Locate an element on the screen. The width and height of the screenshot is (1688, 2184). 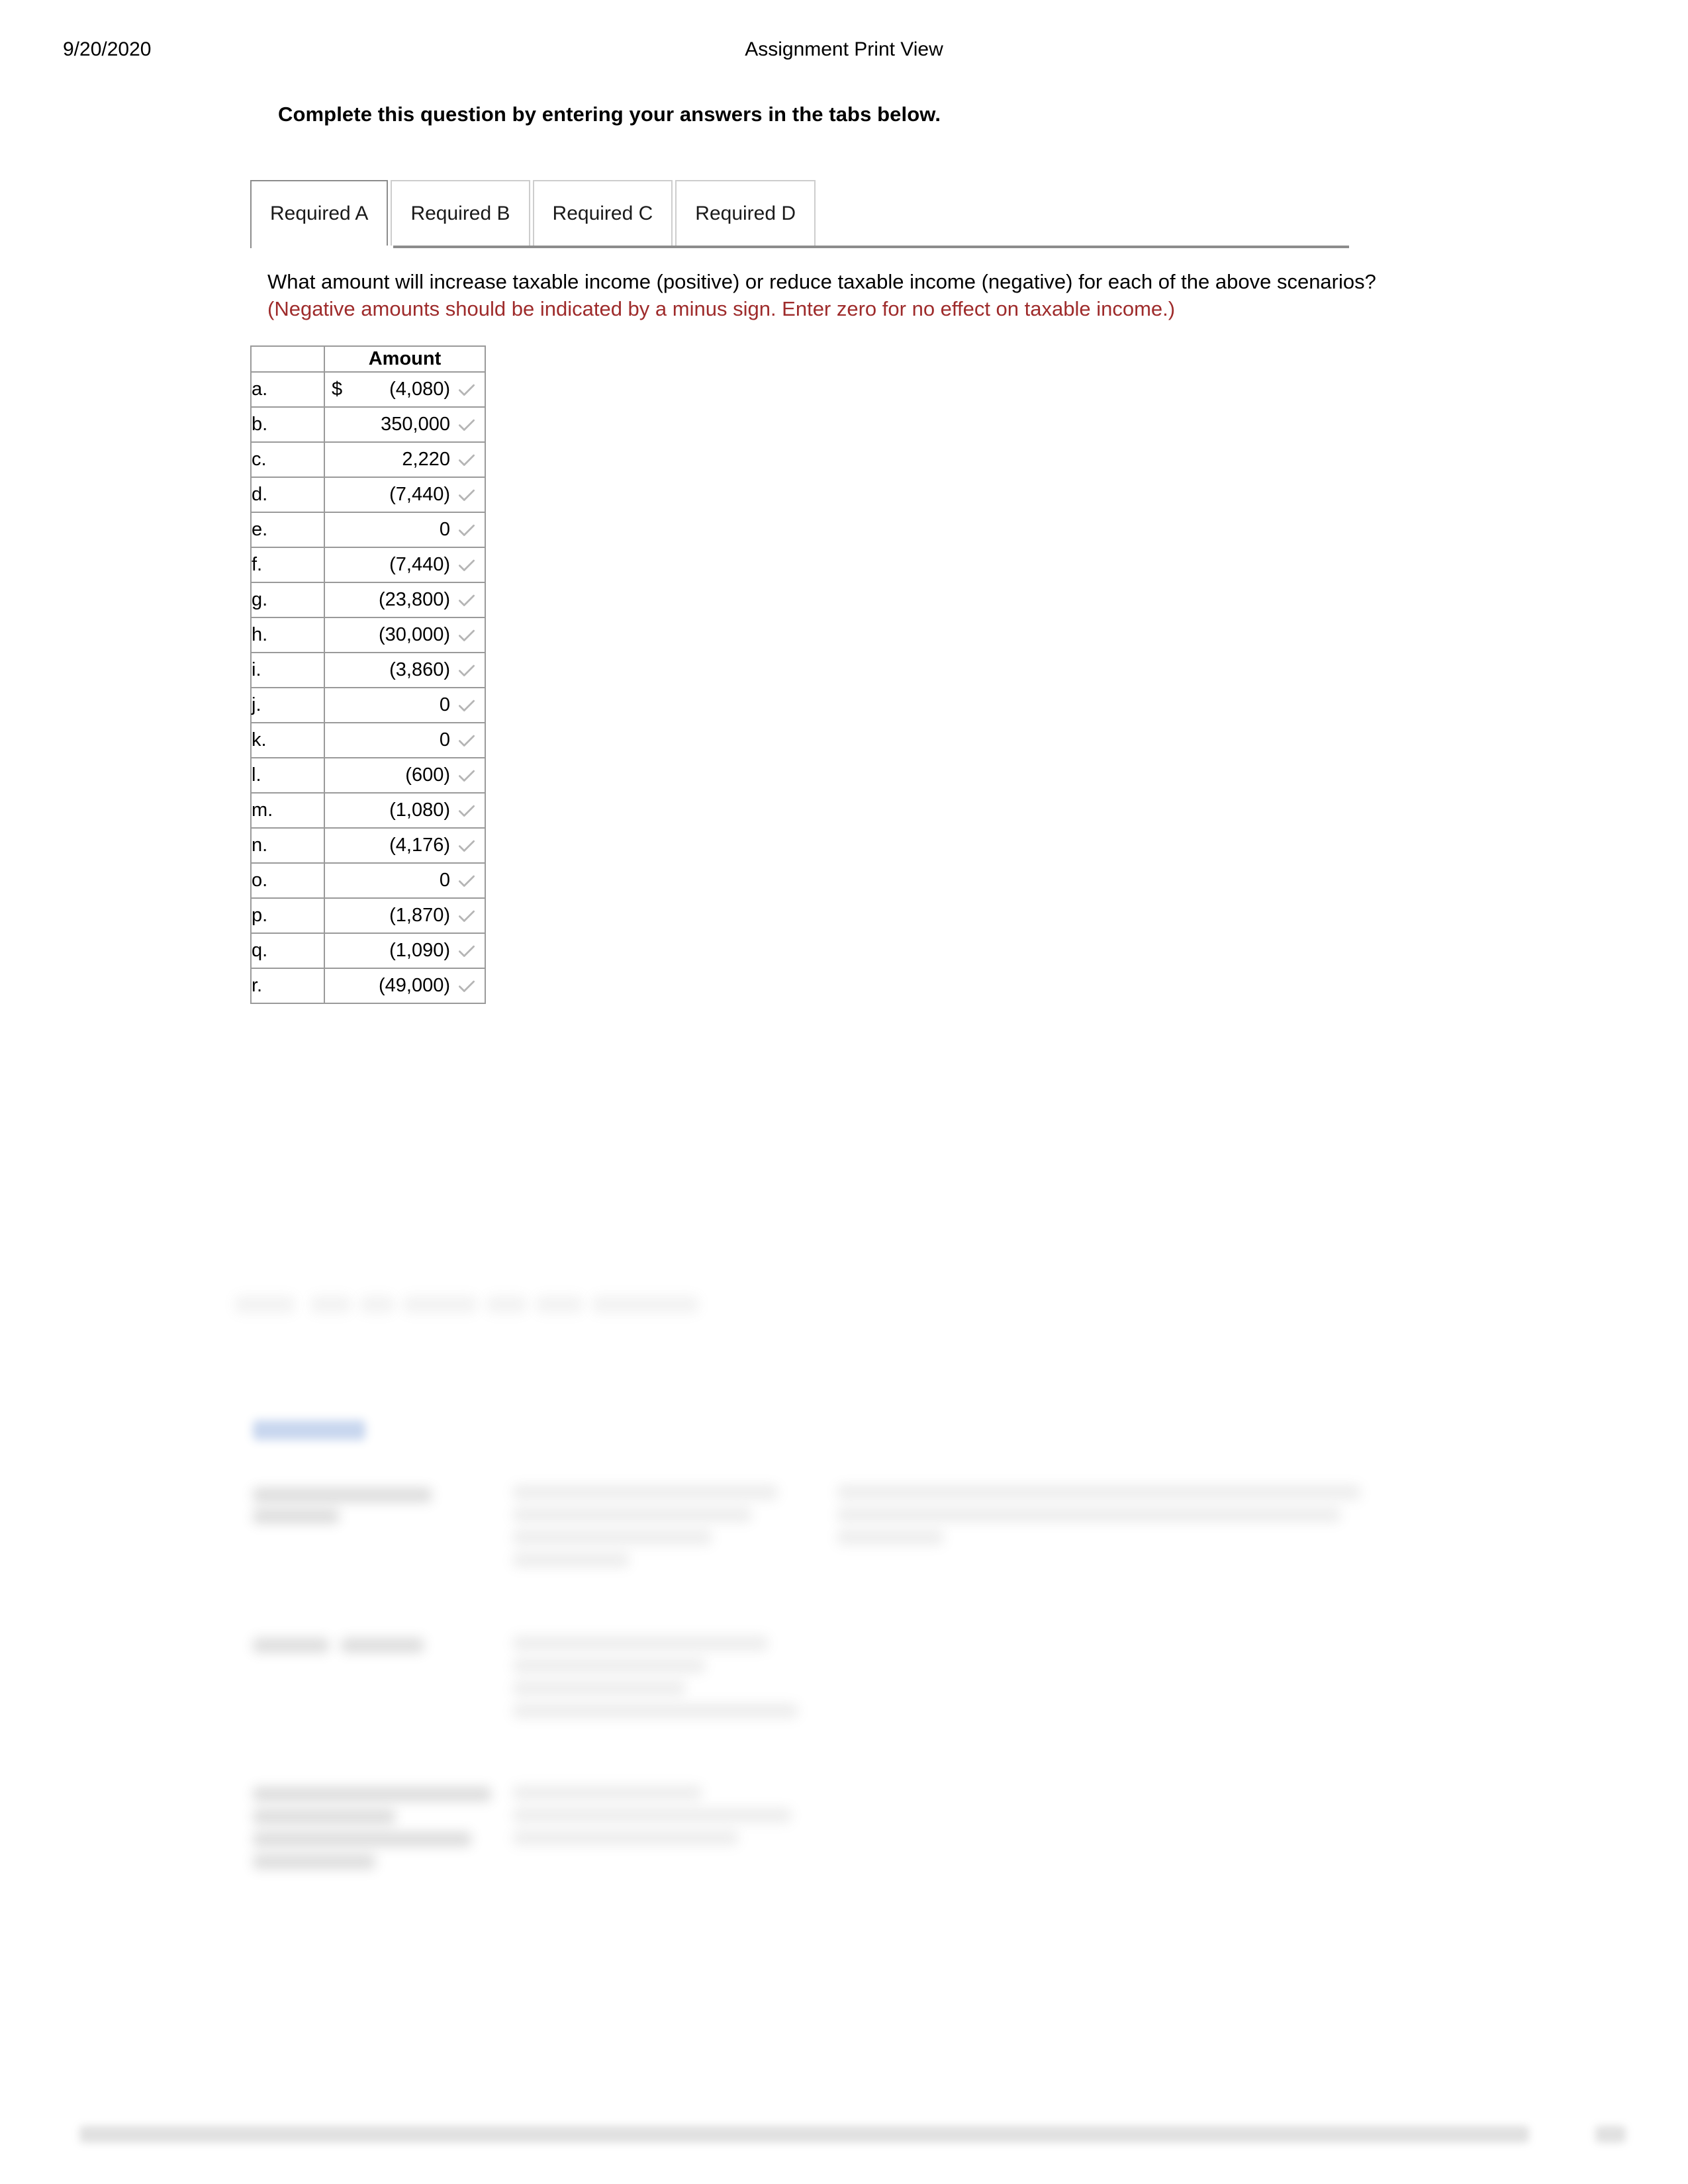
tab-required-b: Required B is located at coordinates (460, 213).